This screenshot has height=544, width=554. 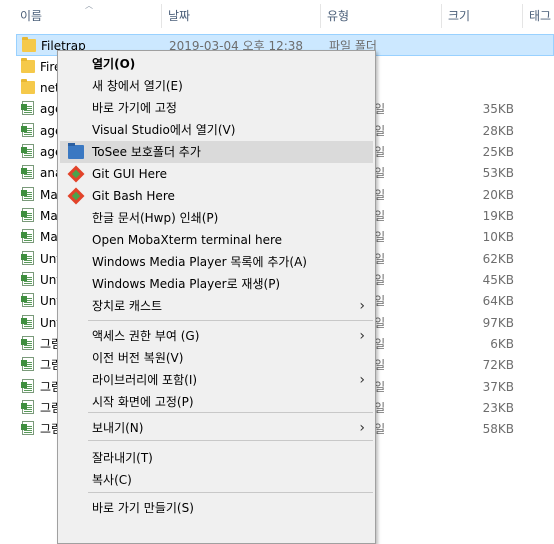 What do you see at coordinates (122, 458) in the screenshot?
I see `menu-item-label: 잘라내기(T)` at bounding box center [122, 458].